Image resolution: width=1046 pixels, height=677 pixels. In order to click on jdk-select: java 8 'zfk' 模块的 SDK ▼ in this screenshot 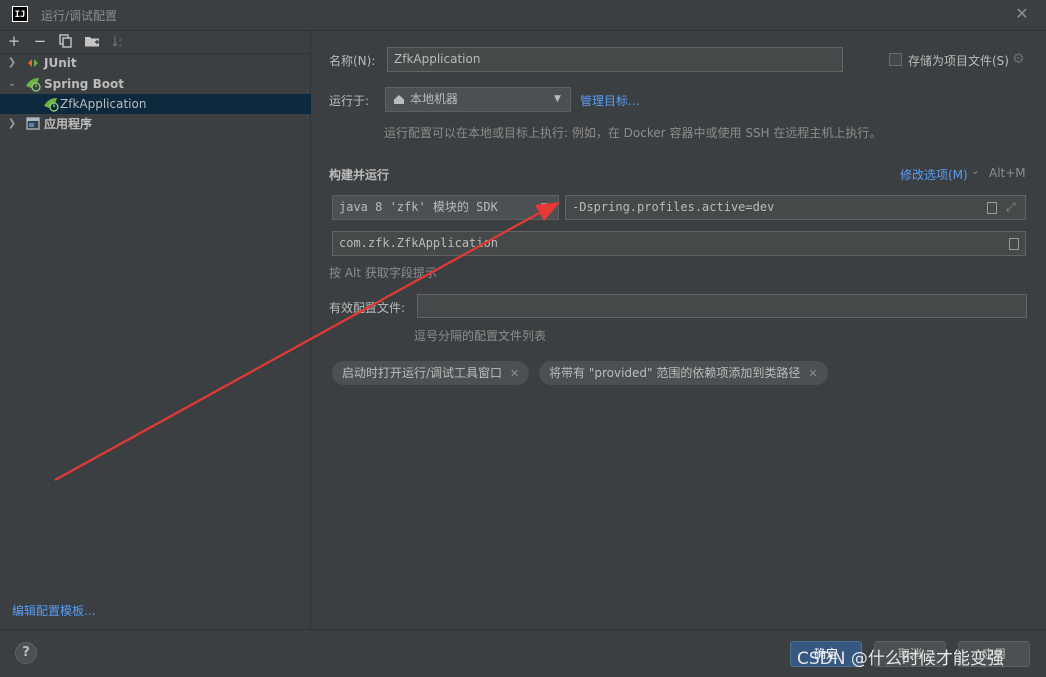, I will do `click(445, 207)`.